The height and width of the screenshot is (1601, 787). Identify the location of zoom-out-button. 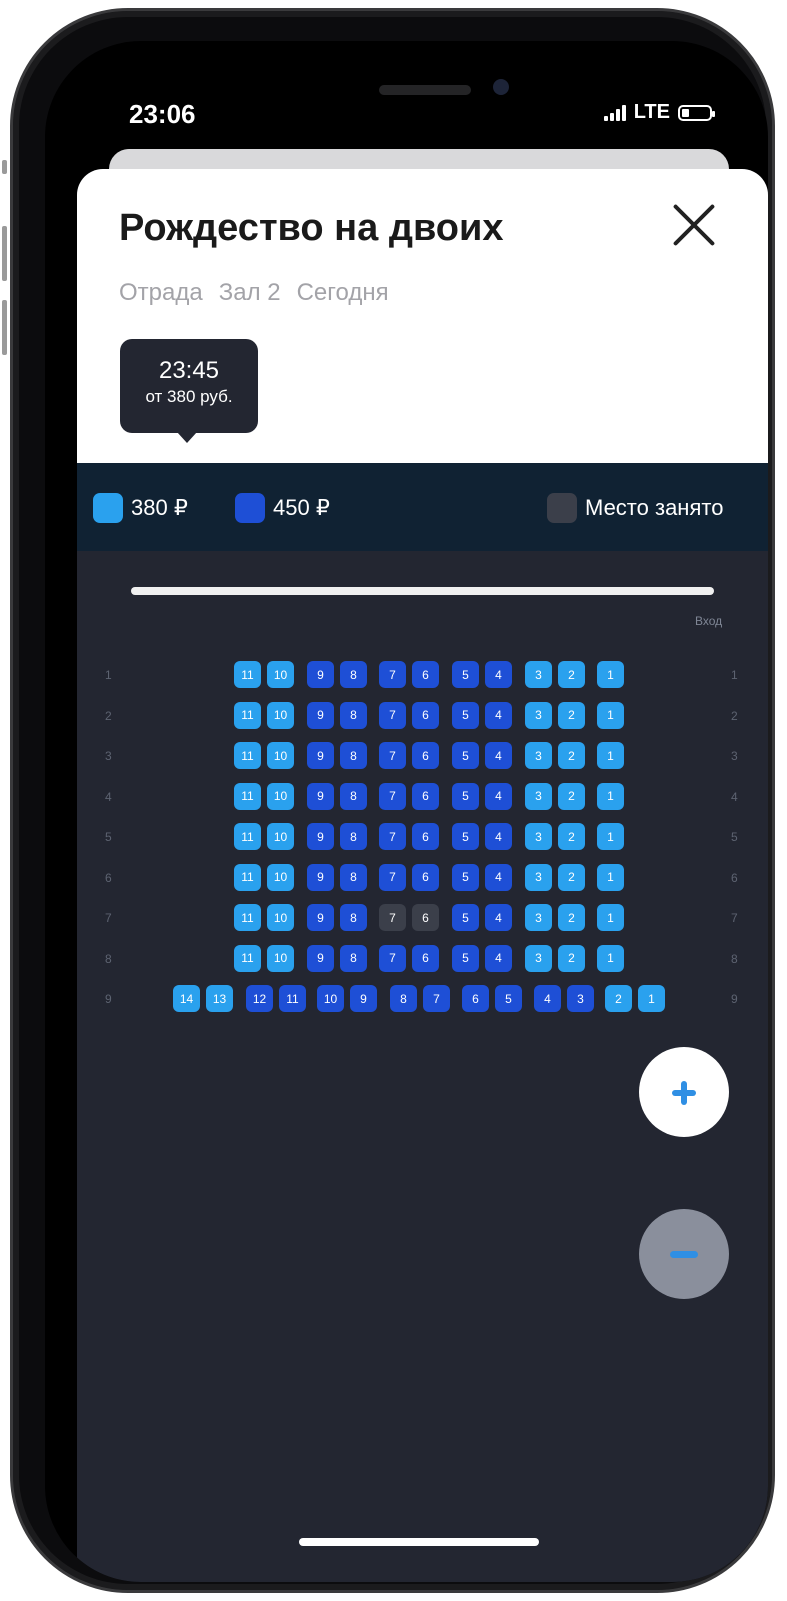
(684, 1254).